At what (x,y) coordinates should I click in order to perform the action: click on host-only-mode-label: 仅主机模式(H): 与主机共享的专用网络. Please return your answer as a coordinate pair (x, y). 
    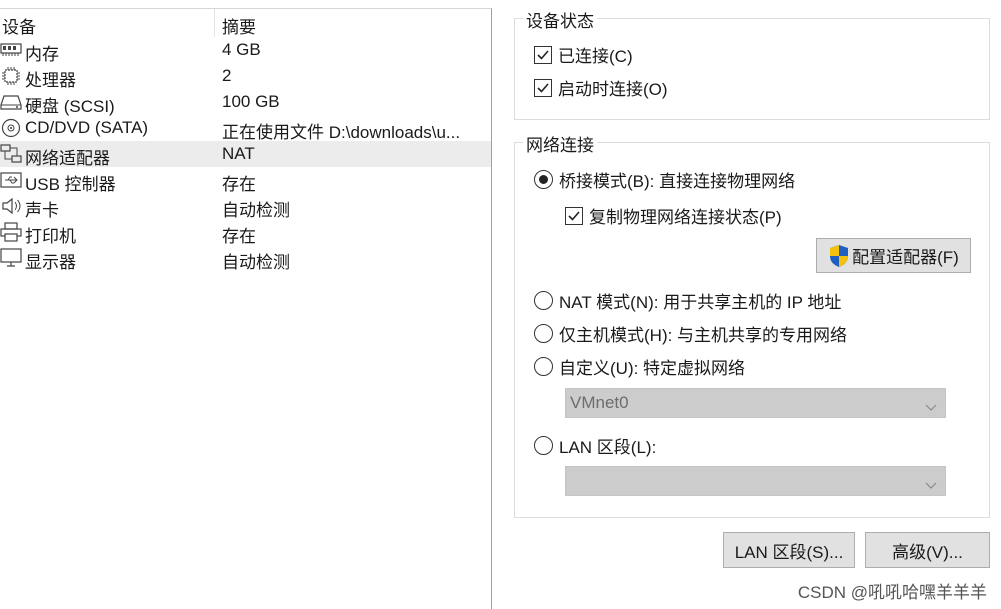
    Looking at the image, I should click on (703, 335).